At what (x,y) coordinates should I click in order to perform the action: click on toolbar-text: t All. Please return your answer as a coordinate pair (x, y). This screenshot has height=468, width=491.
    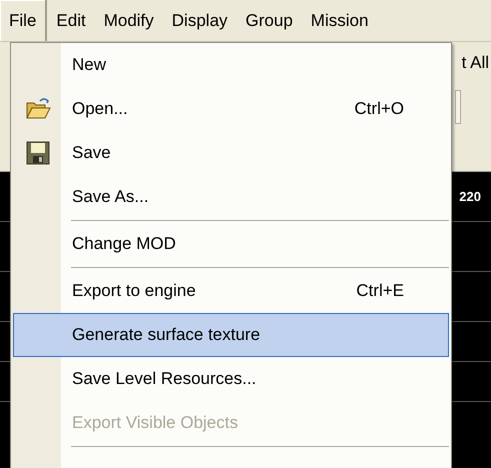
    Looking at the image, I should click on (476, 63).